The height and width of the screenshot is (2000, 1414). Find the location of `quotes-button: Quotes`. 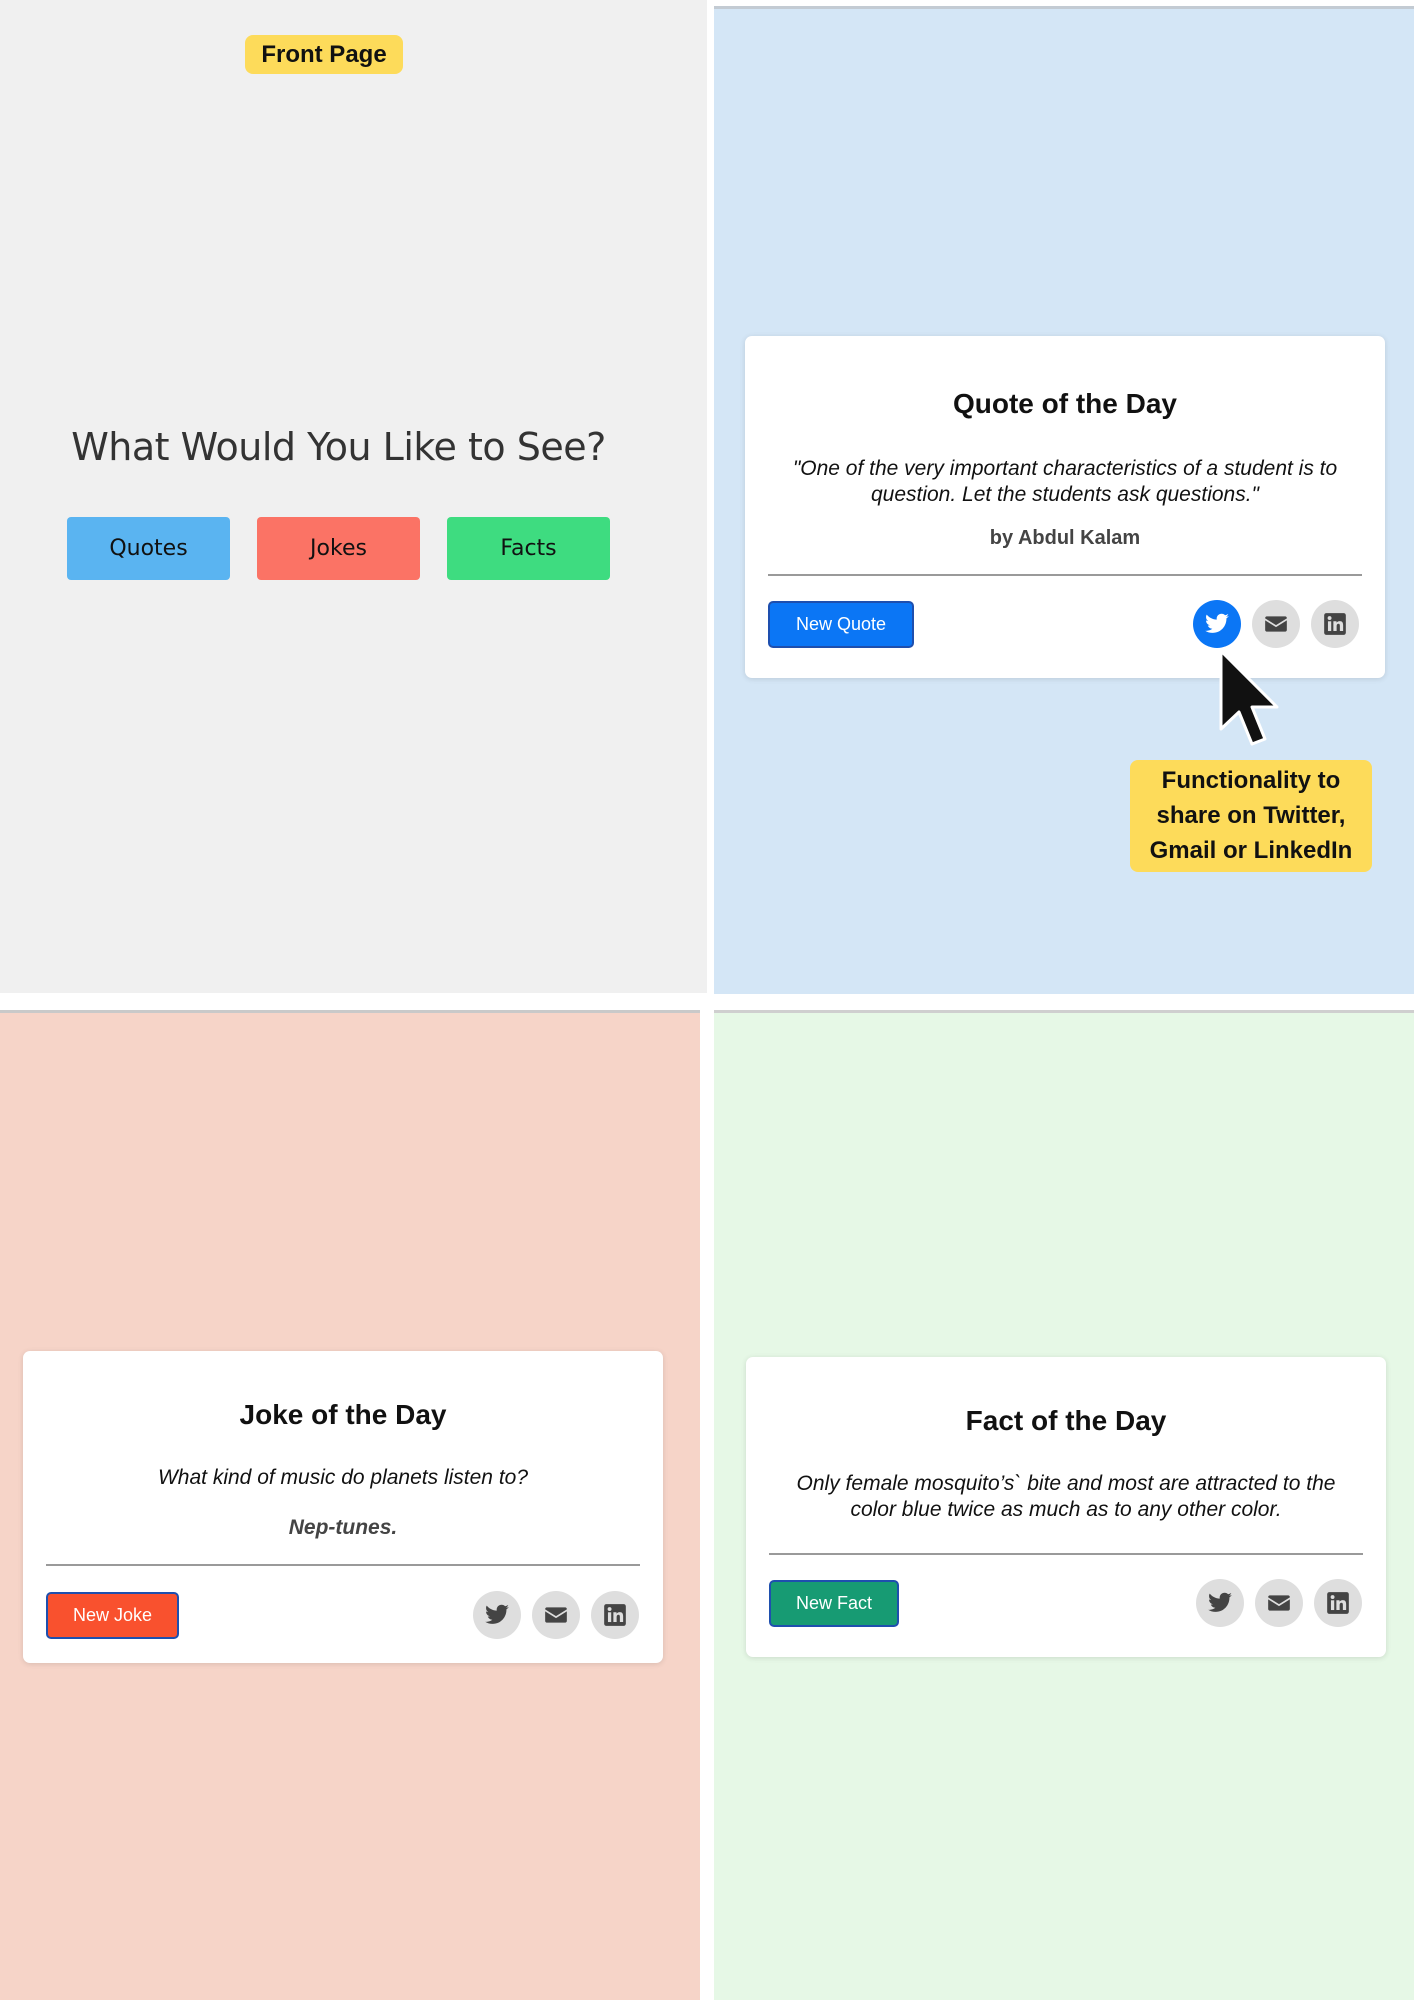

quotes-button: Quotes is located at coordinates (148, 548).